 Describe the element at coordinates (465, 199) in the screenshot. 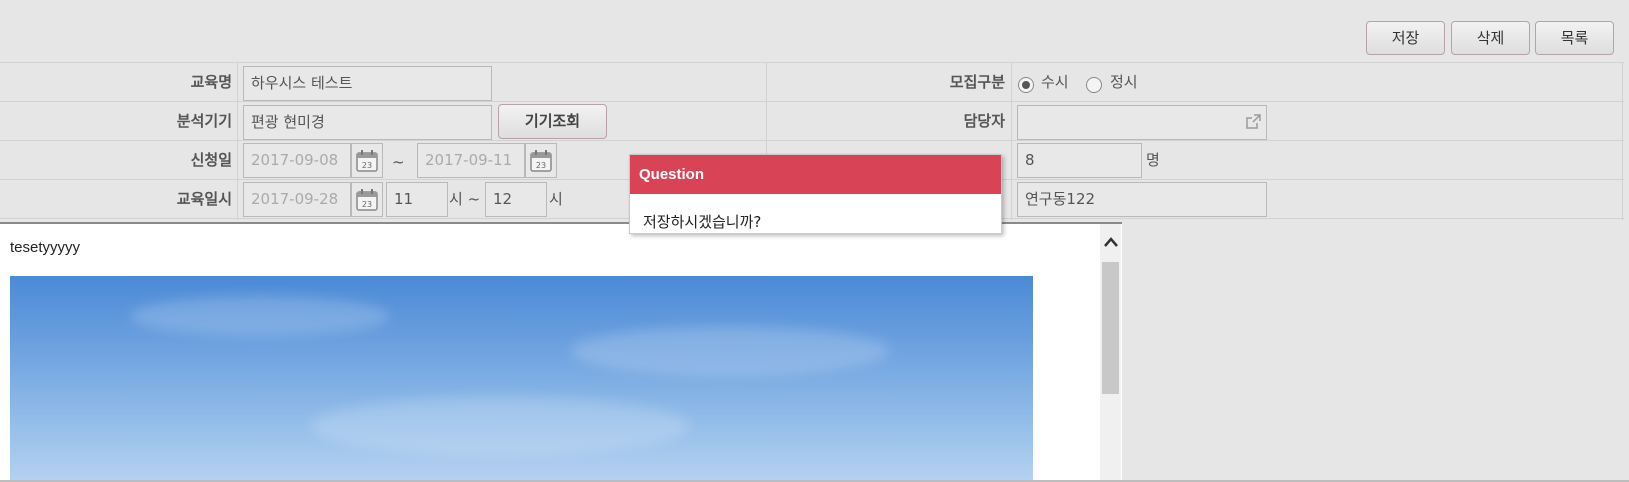

I see `hour-range-separator: 시 ~` at that location.